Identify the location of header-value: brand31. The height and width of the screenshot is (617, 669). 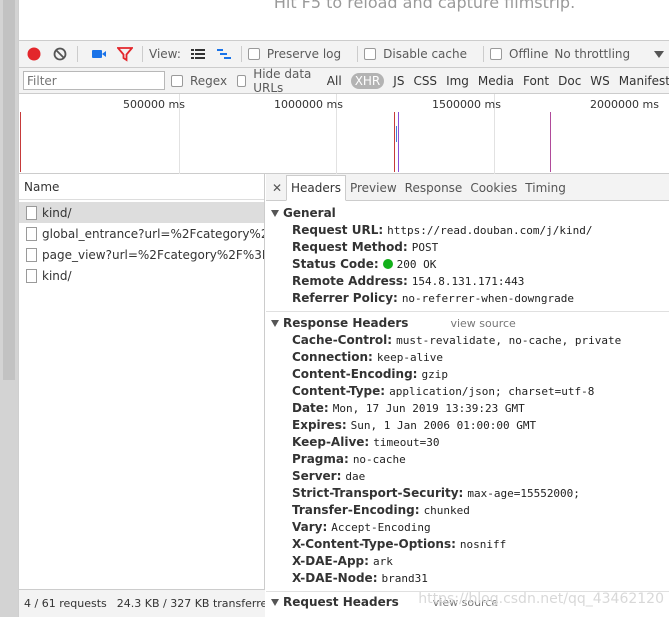
(404, 578).